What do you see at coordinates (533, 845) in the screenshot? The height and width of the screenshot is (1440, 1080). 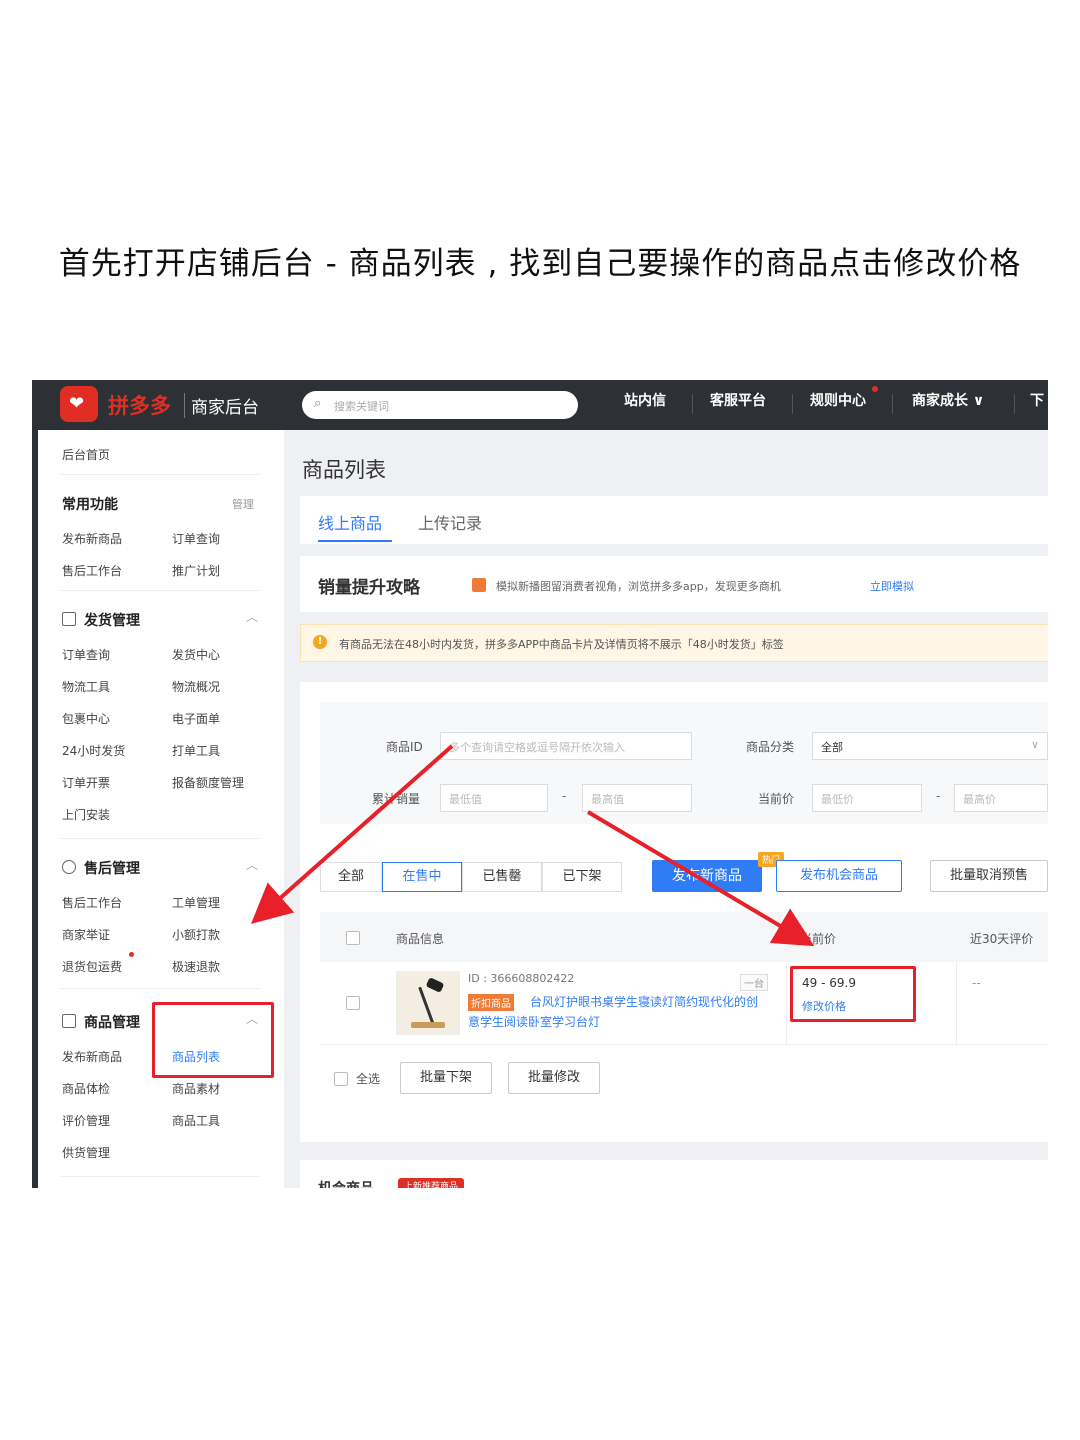 I see `annotation-arrows` at bounding box center [533, 845].